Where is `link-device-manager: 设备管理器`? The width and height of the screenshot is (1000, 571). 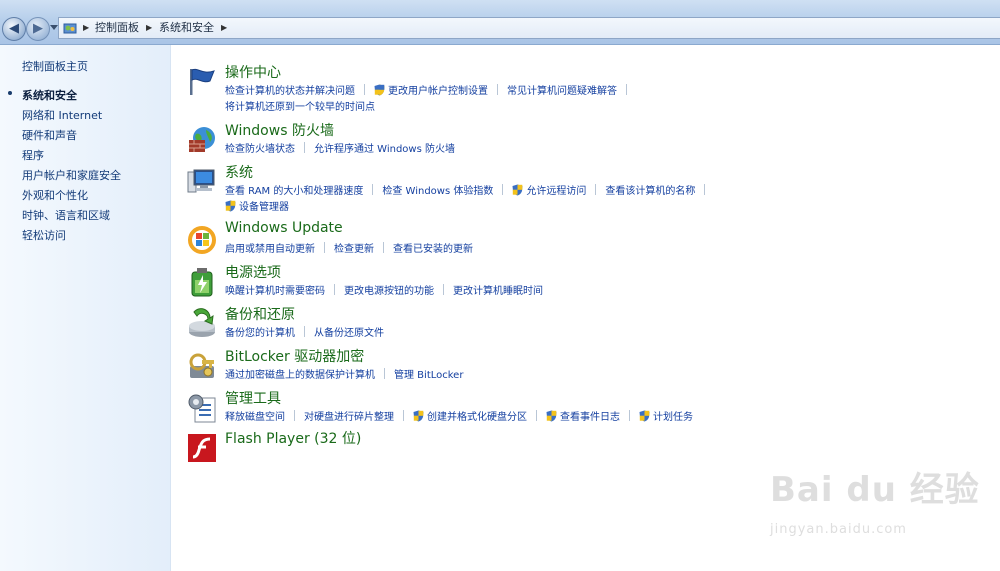 link-device-manager: 设备管理器 is located at coordinates (264, 205).